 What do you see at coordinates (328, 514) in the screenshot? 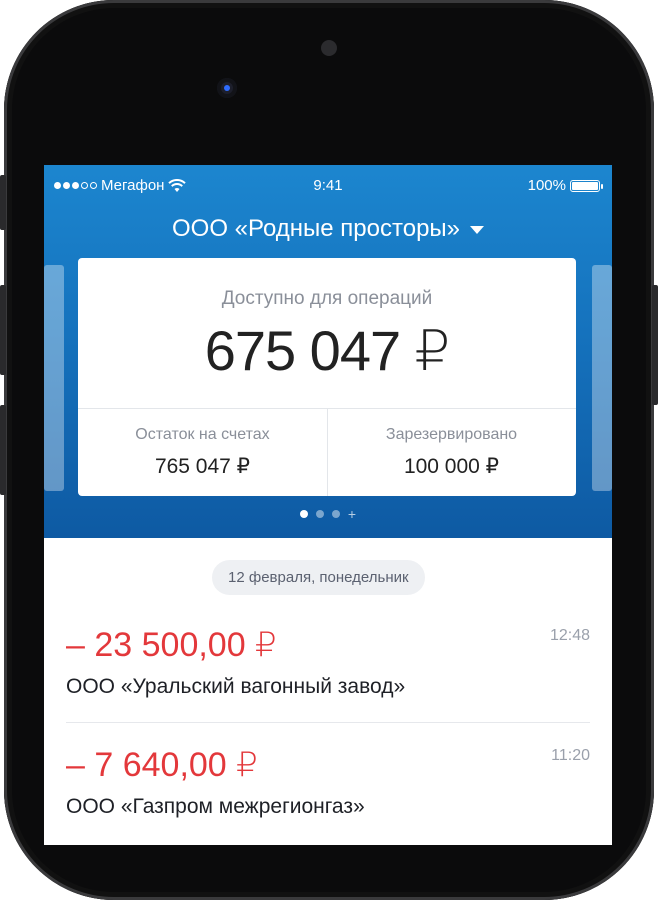
I see `page-indicator: +` at bounding box center [328, 514].